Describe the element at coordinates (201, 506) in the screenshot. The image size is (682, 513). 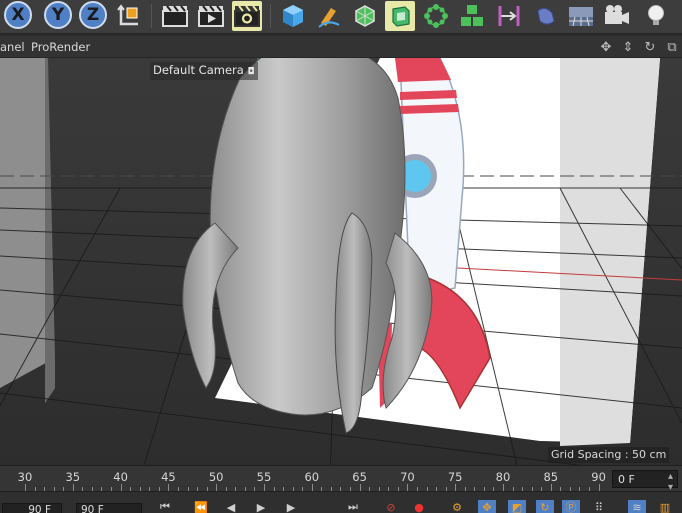
I see `previous-key-icon: ⏪` at that location.